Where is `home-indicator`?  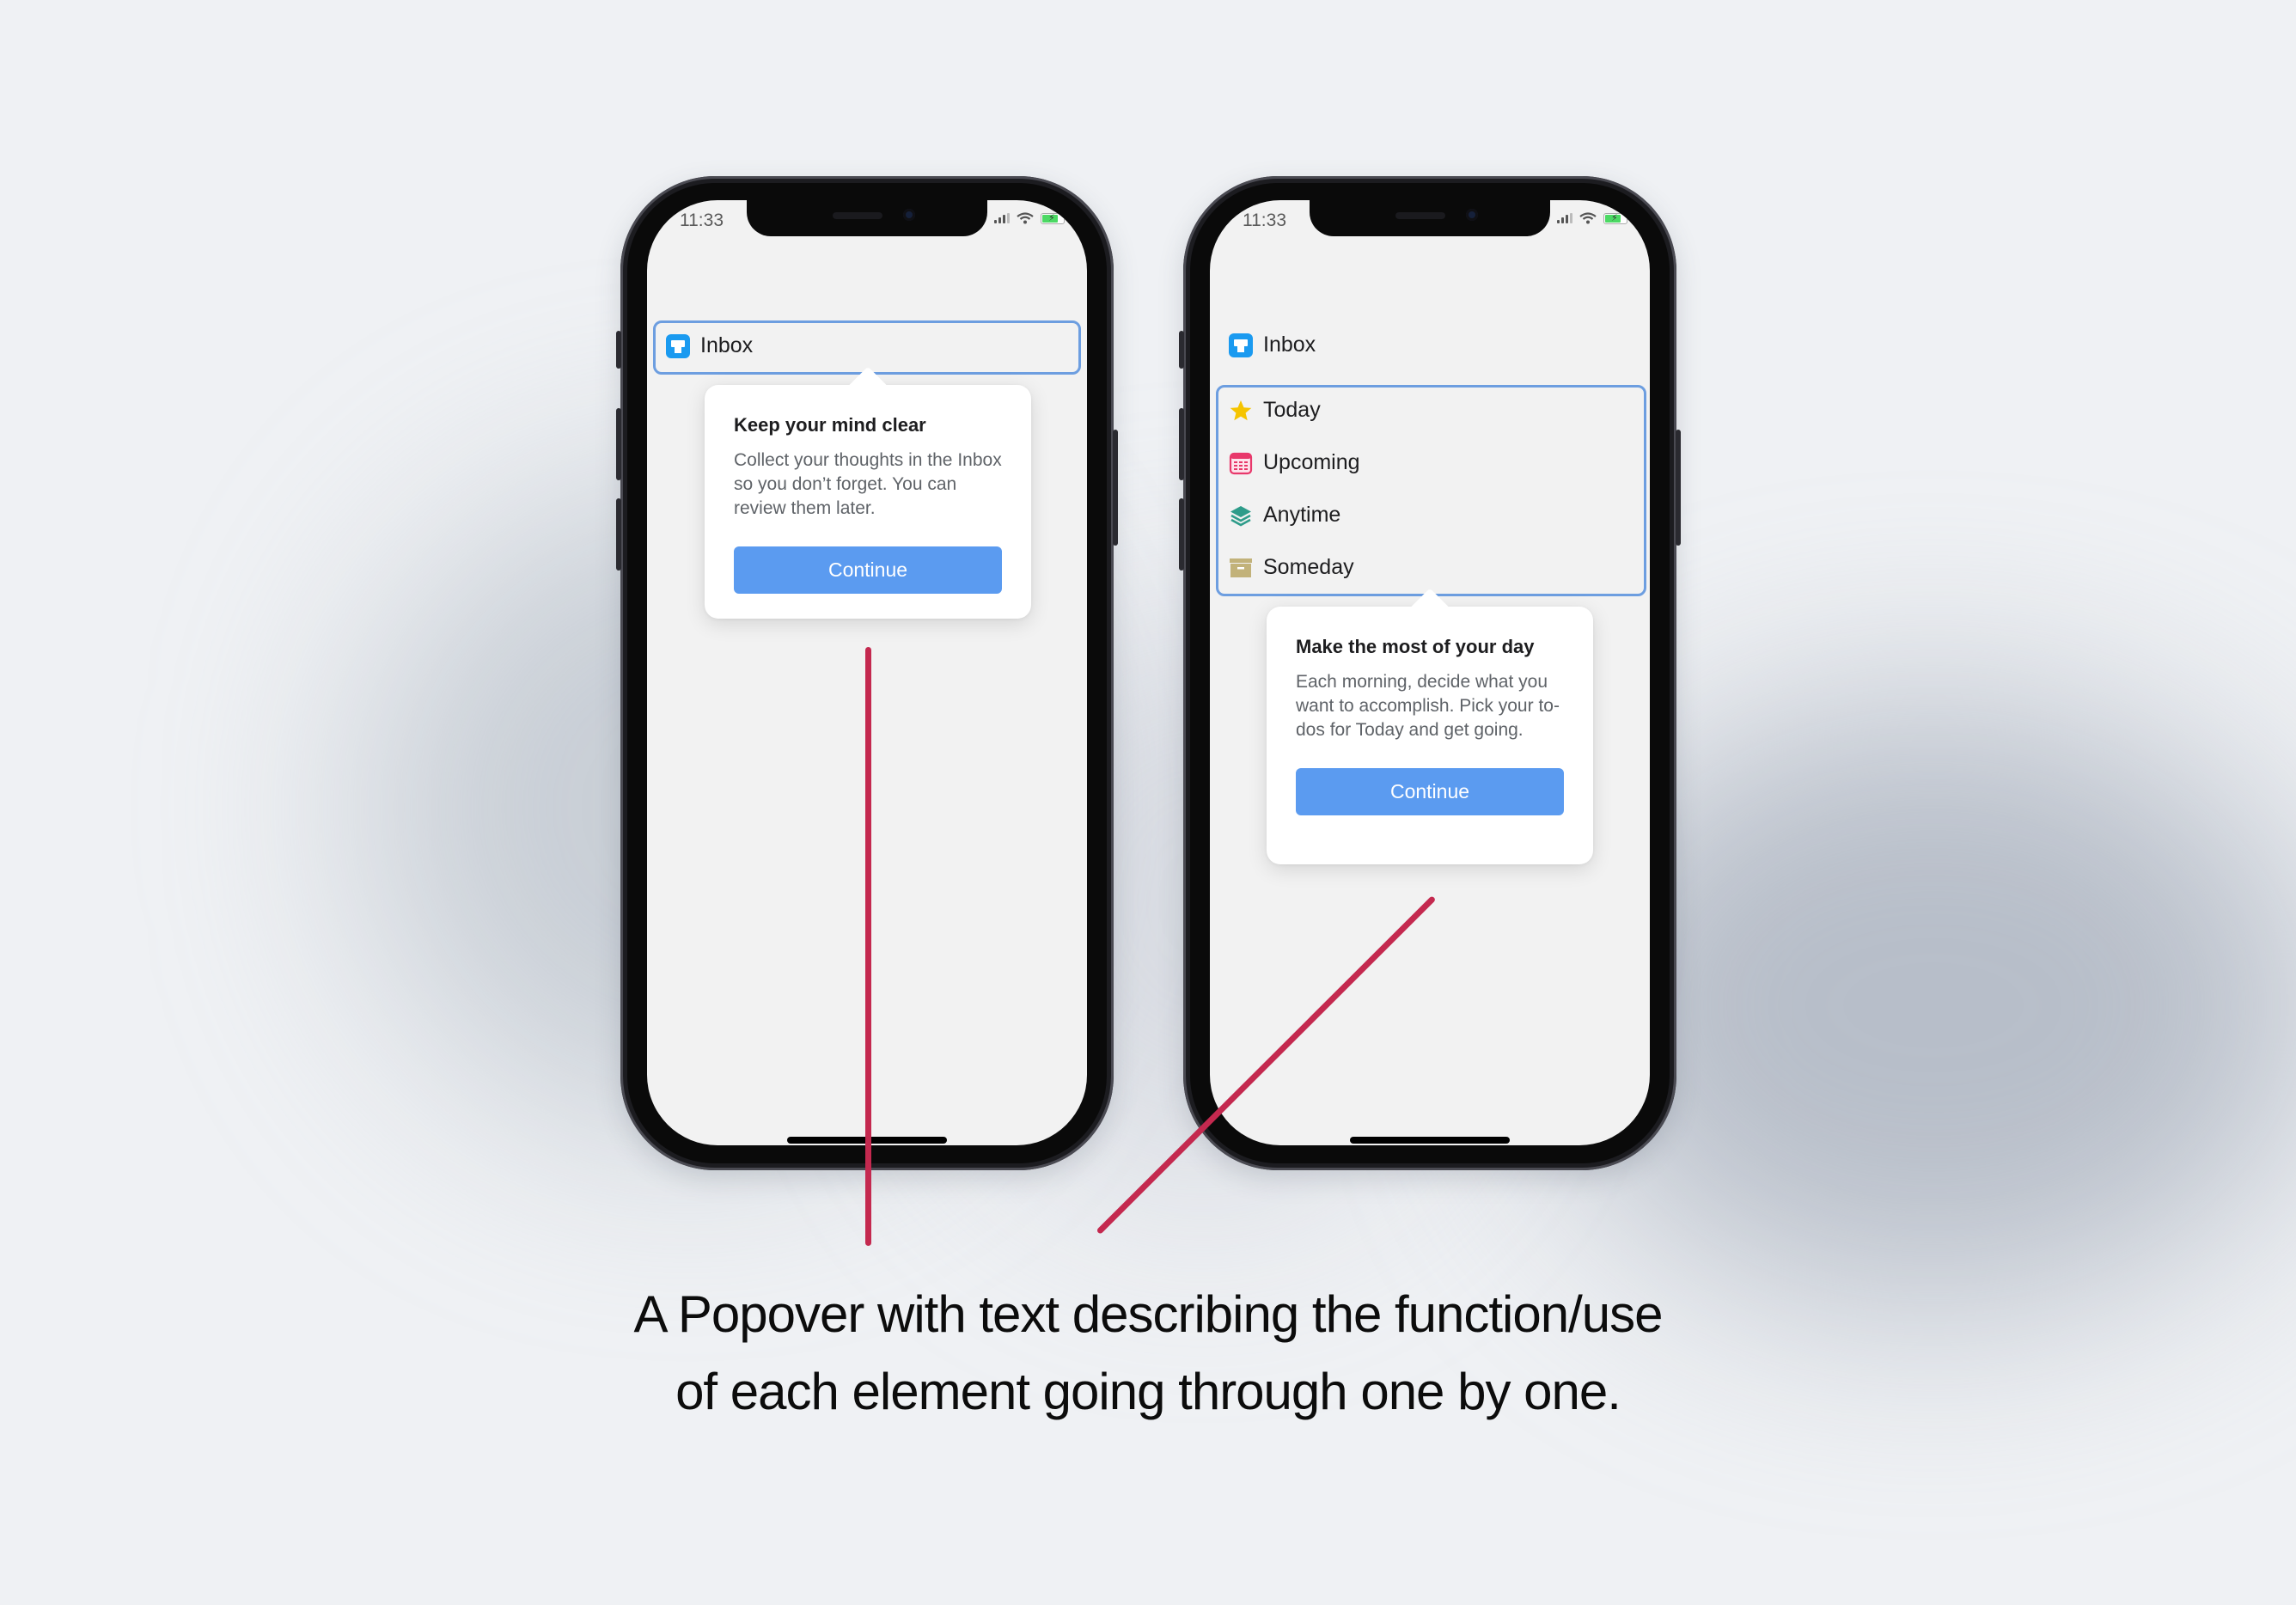 home-indicator is located at coordinates (1430, 1140).